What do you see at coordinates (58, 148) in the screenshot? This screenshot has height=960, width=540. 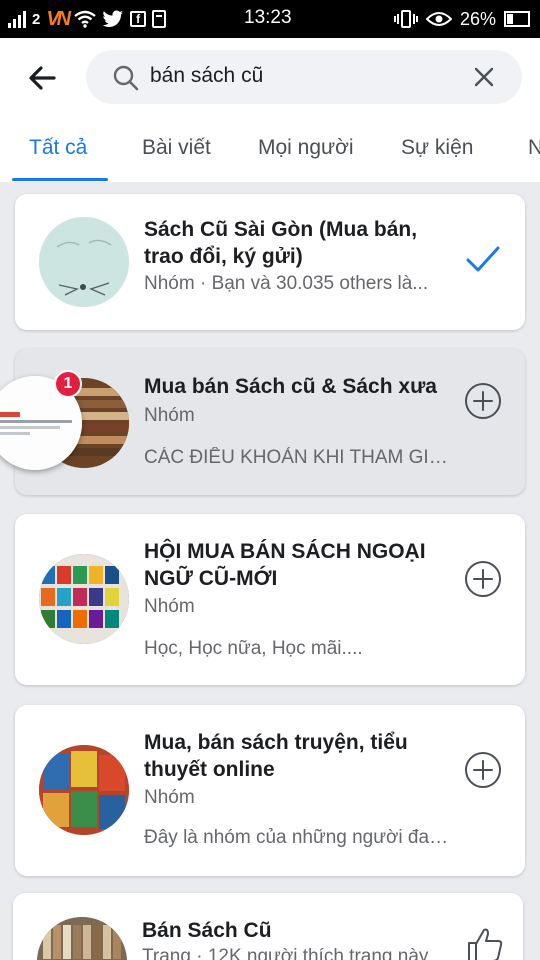 I see `tab-all: Tất cả` at bounding box center [58, 148].